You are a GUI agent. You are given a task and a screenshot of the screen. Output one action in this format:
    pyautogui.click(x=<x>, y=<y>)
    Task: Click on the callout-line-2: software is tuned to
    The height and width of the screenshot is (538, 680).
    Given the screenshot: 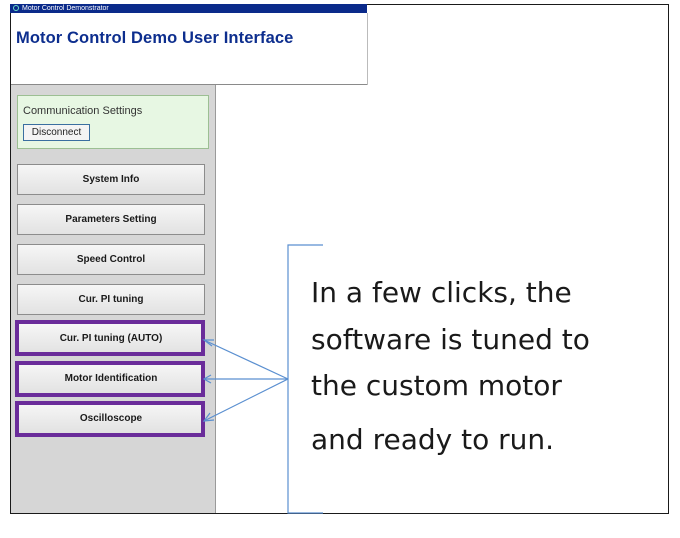 What is the action you would take?
    pyautogui.click(x=450, y=339)
    